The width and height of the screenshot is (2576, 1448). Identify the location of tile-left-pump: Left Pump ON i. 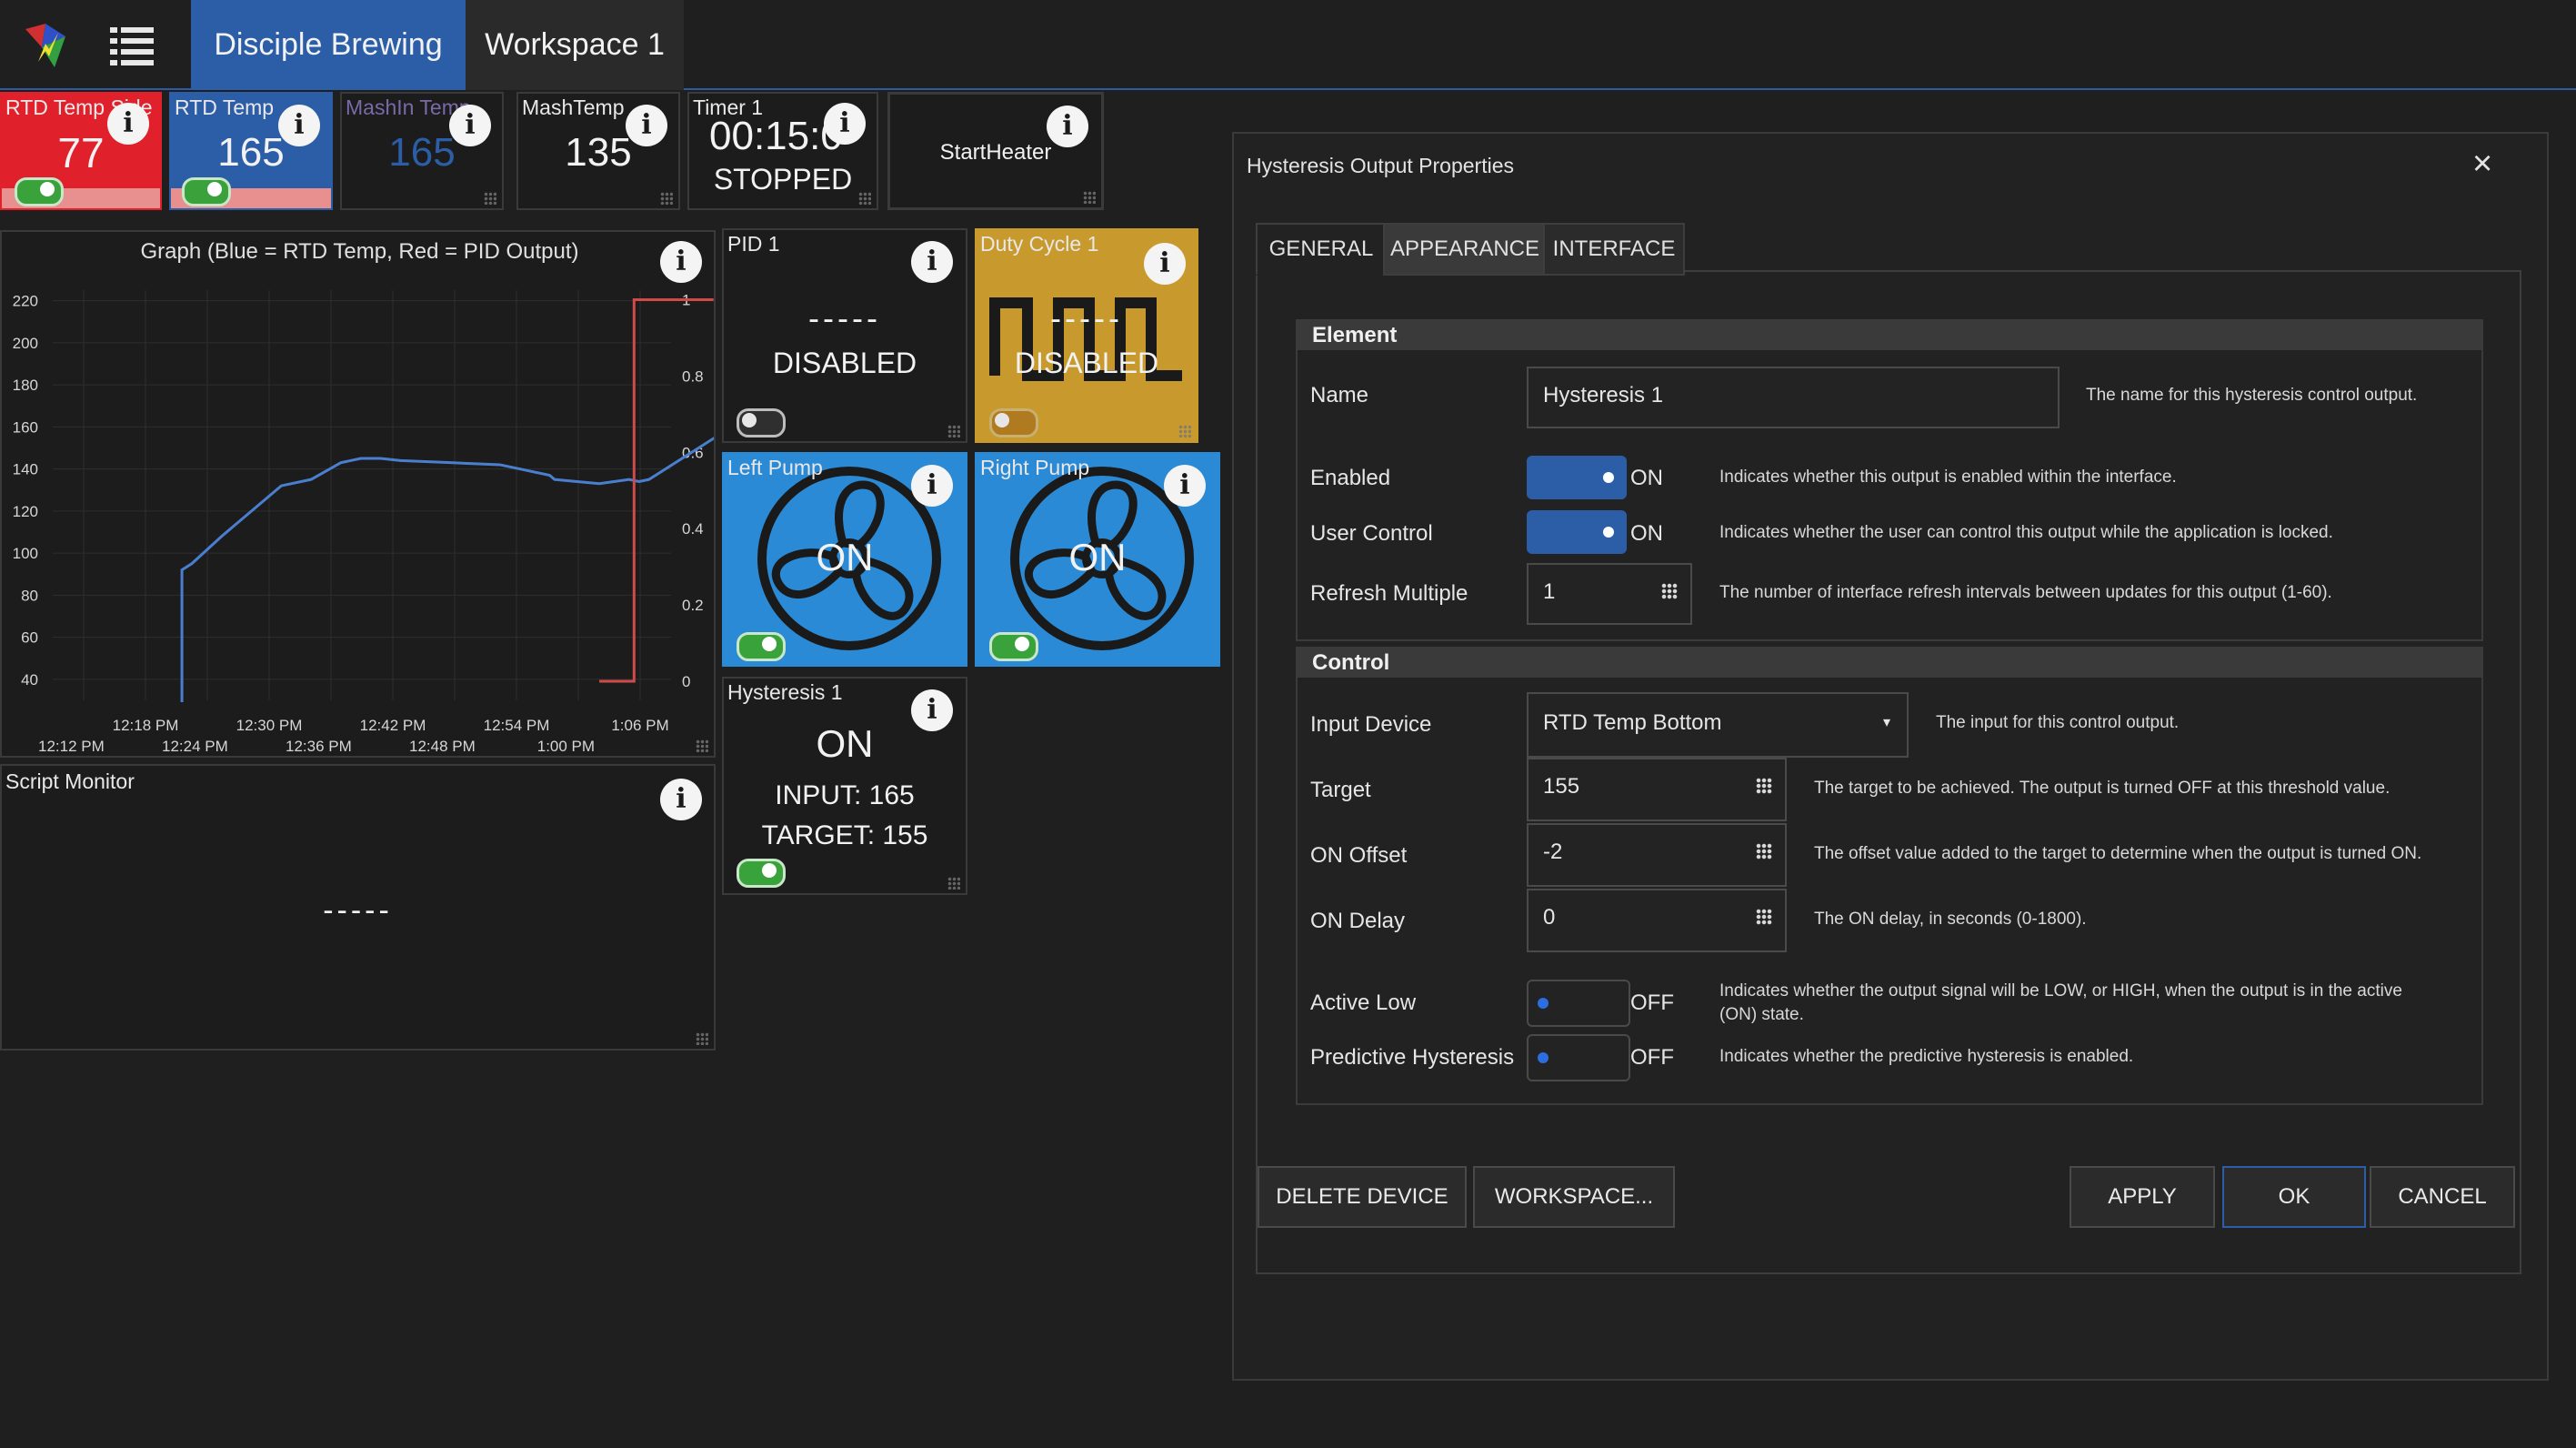
(844, 559).